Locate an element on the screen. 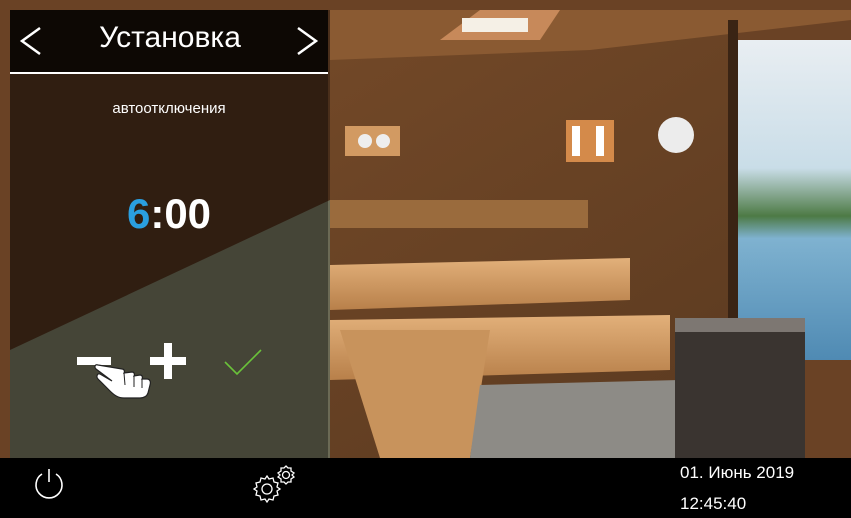 The image size is (851, 518). check-icon is located at coordinates (243, 362).